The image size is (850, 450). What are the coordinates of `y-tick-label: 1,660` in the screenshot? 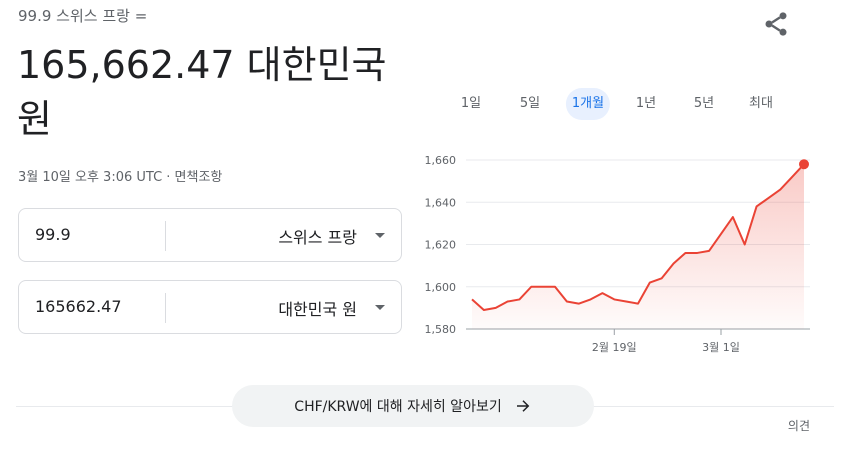 It's located at (441, 160).